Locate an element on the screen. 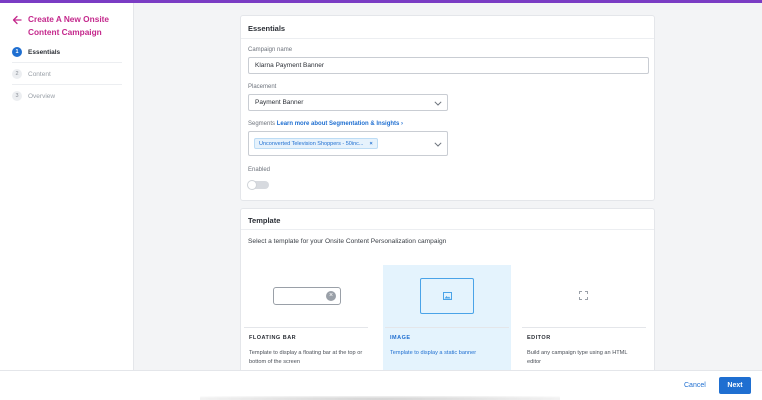 This screenshot has width=762, height=400. segmentation-link-text: Learn more about Segmentation & Insights is located at coordinates (338, 124).